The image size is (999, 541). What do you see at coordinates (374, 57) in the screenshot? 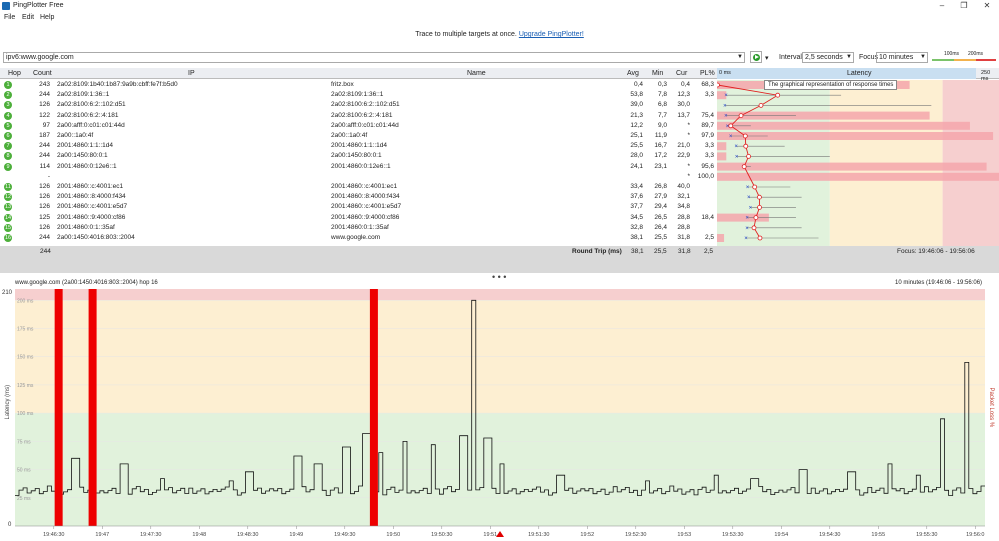
I see `target-input: ipv6:www.google.com ▼` at bounding box center [374, 57].